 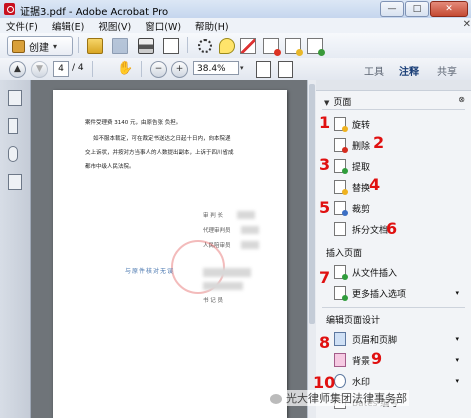 What do you see at coordinates (341, 145) in the screenshot?
I see `delete-icon` at bounding box center [341, 145].